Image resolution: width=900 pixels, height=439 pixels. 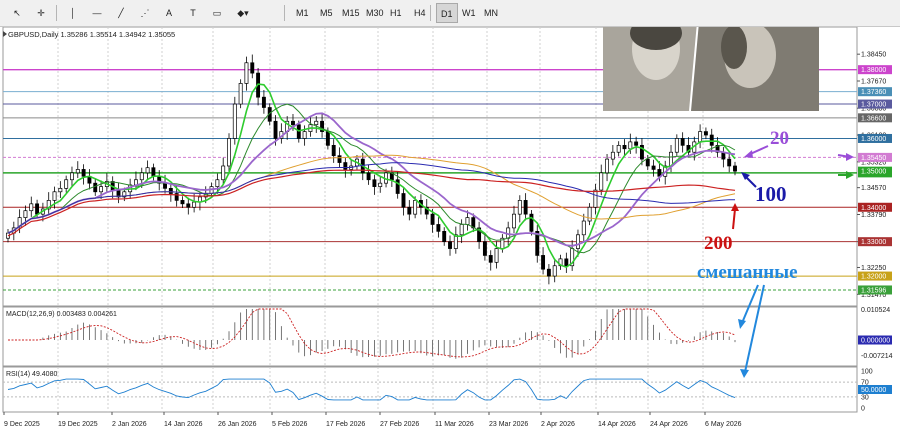 What do you see at coordinates (734, 48) in the screenshot?
I see `franklin-hair` at bounding box center [734, 48].